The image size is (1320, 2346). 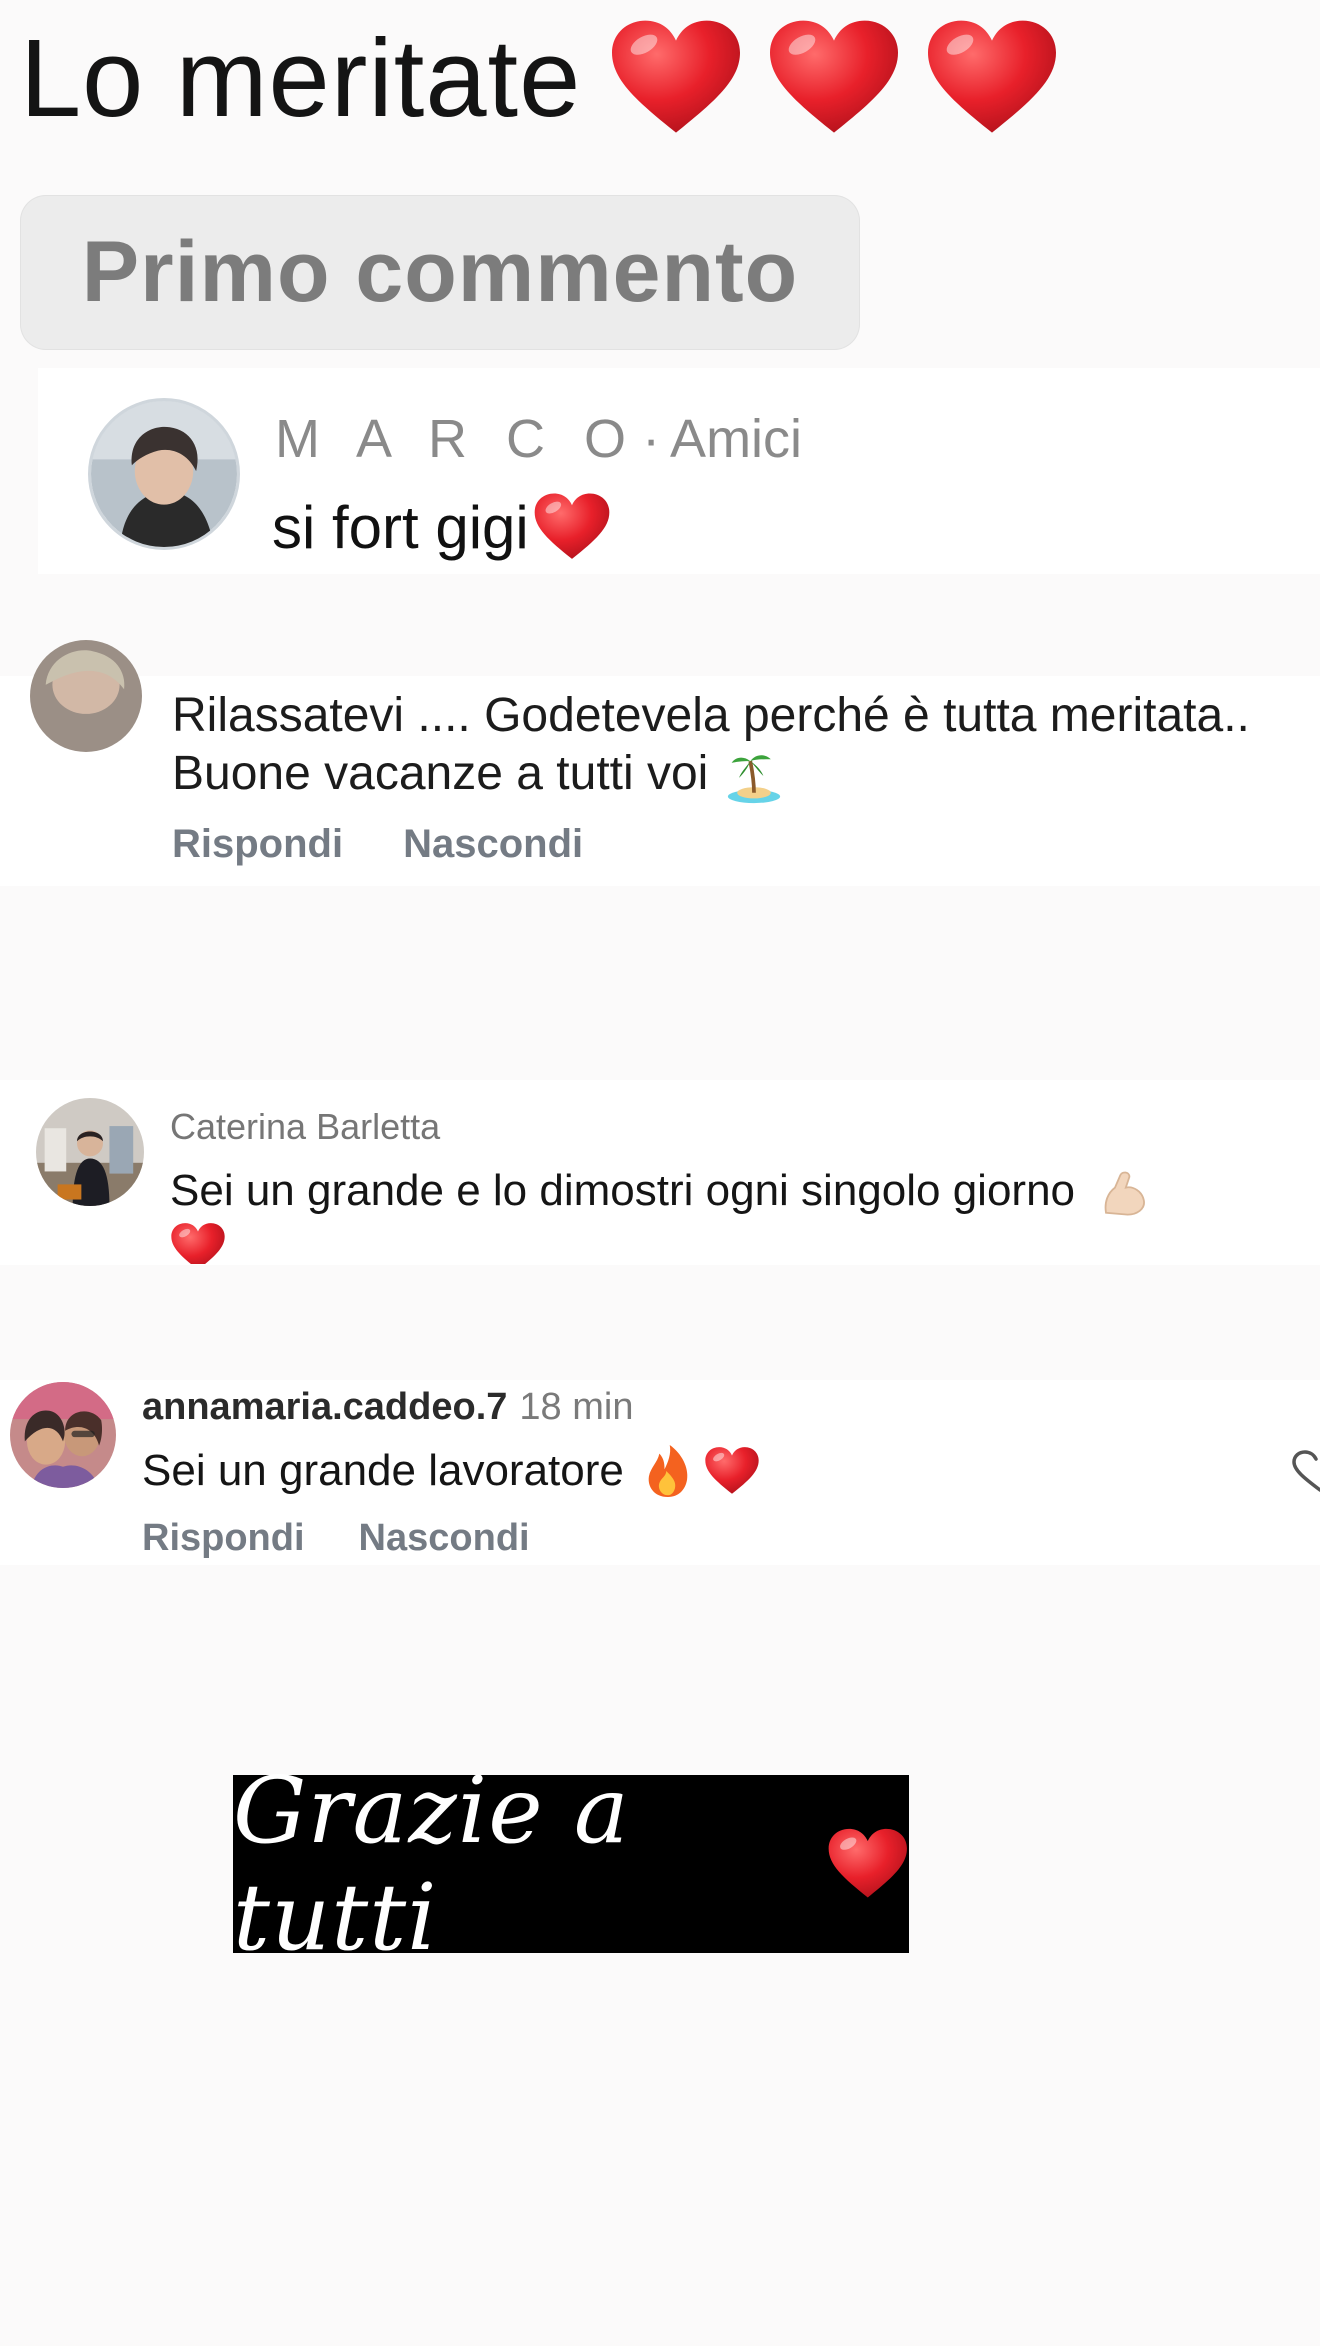 I want to click on comment-author-row: annamaria.caddeo.7 18 min, so click(x=387, y=1407).